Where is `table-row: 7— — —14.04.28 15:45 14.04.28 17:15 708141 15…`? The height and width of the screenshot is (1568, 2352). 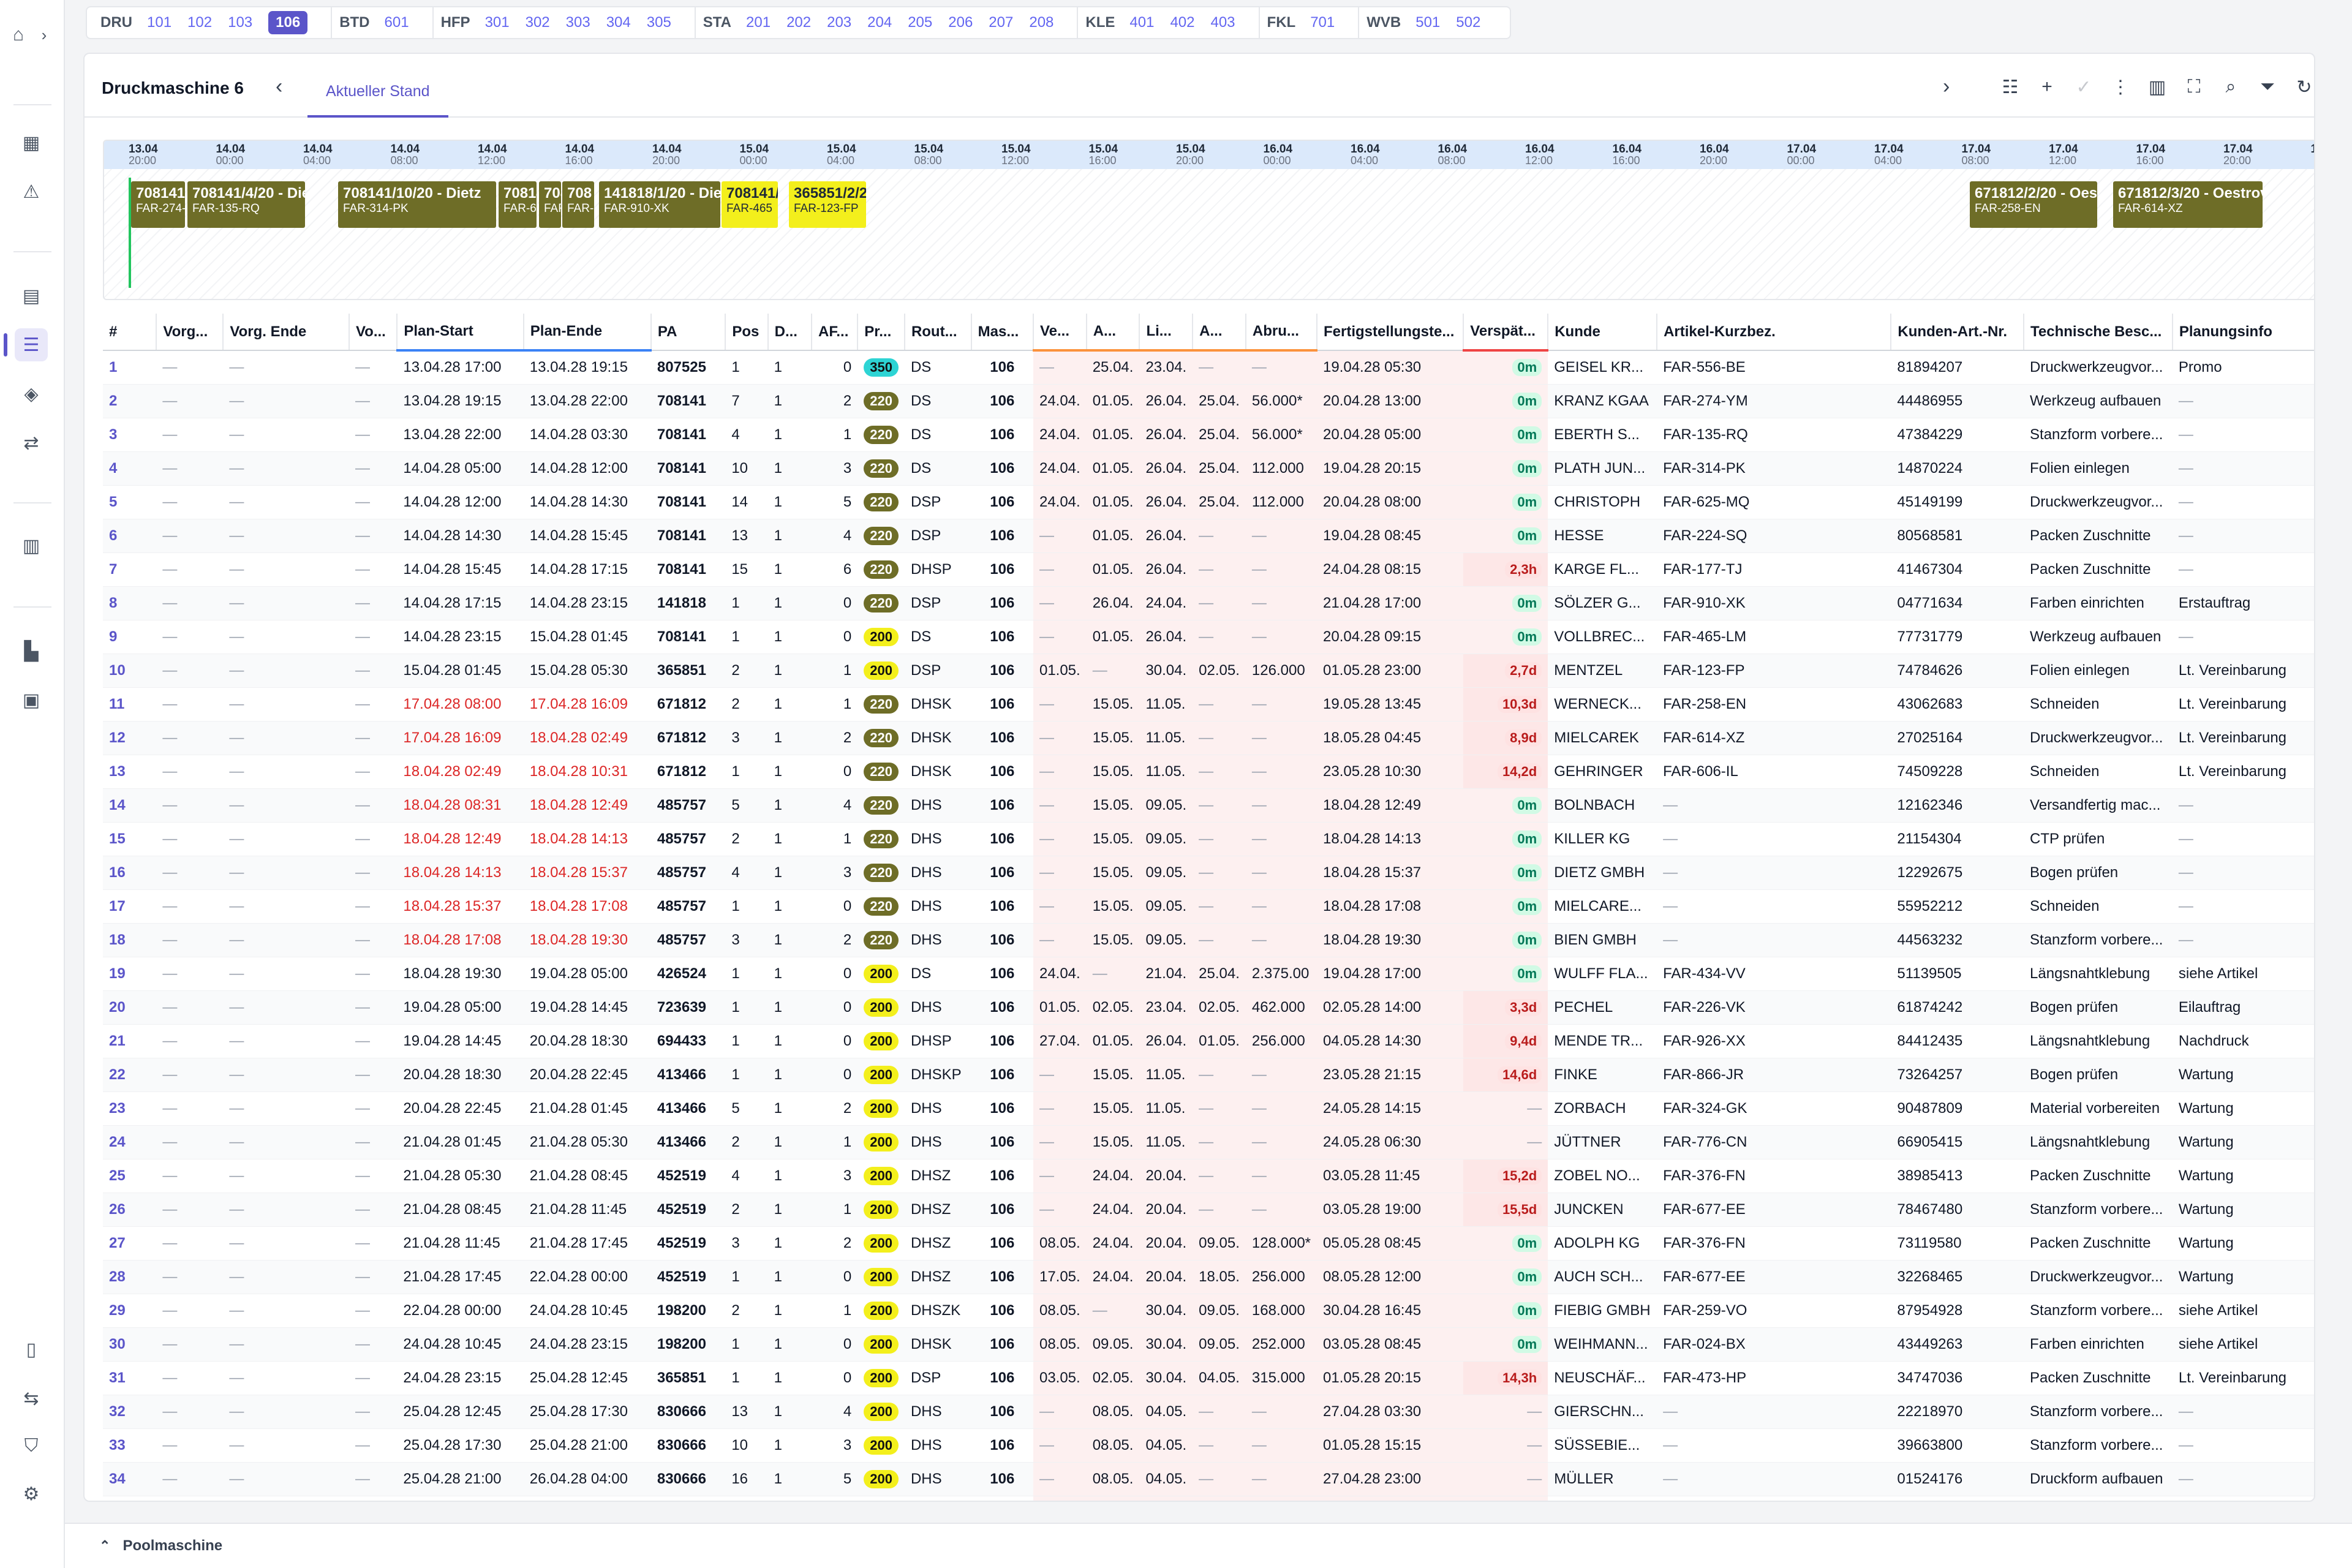 table-row: 7— — —14.04.28 15:45 14.04.28 17:15 708141 15… is located at coordinates (1208, 570).